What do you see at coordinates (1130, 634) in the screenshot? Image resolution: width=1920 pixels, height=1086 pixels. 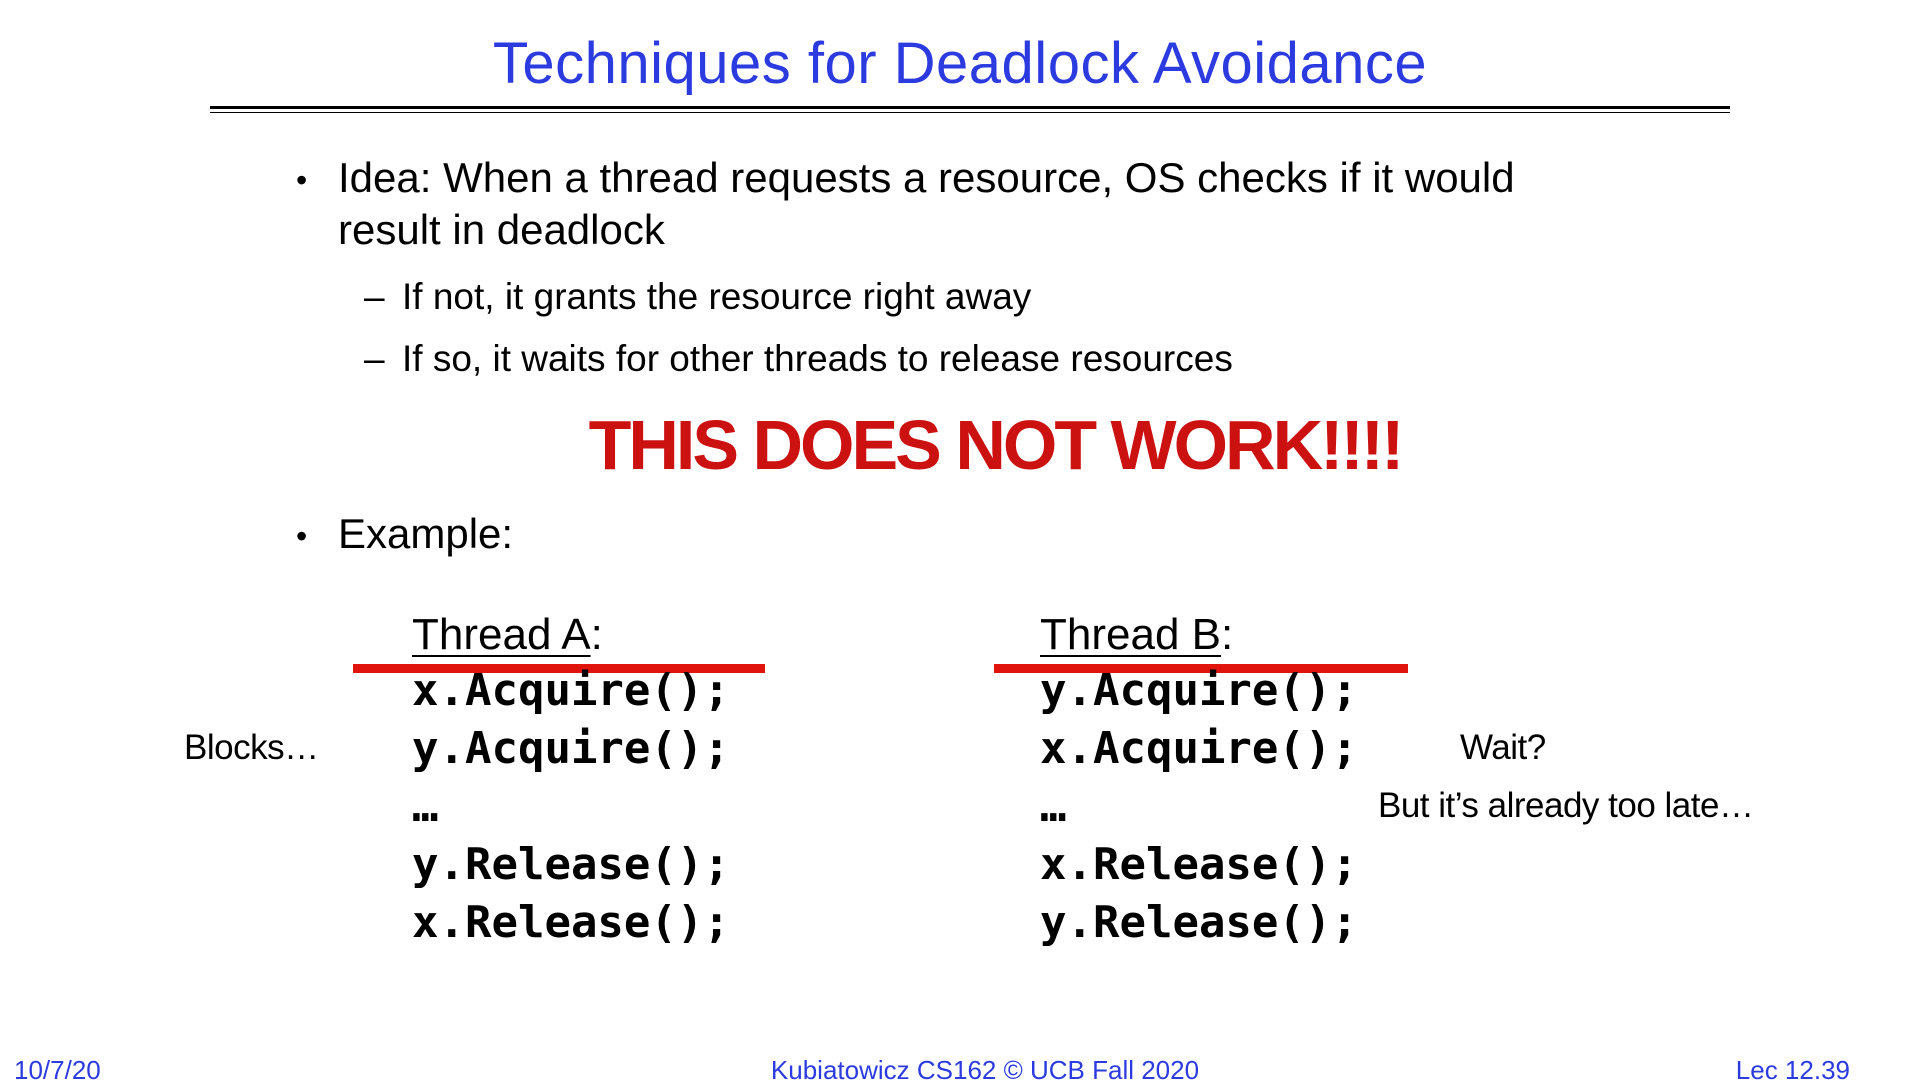 I see `thread-b-header-label: Thread B` at bounding box center [1130, 634].